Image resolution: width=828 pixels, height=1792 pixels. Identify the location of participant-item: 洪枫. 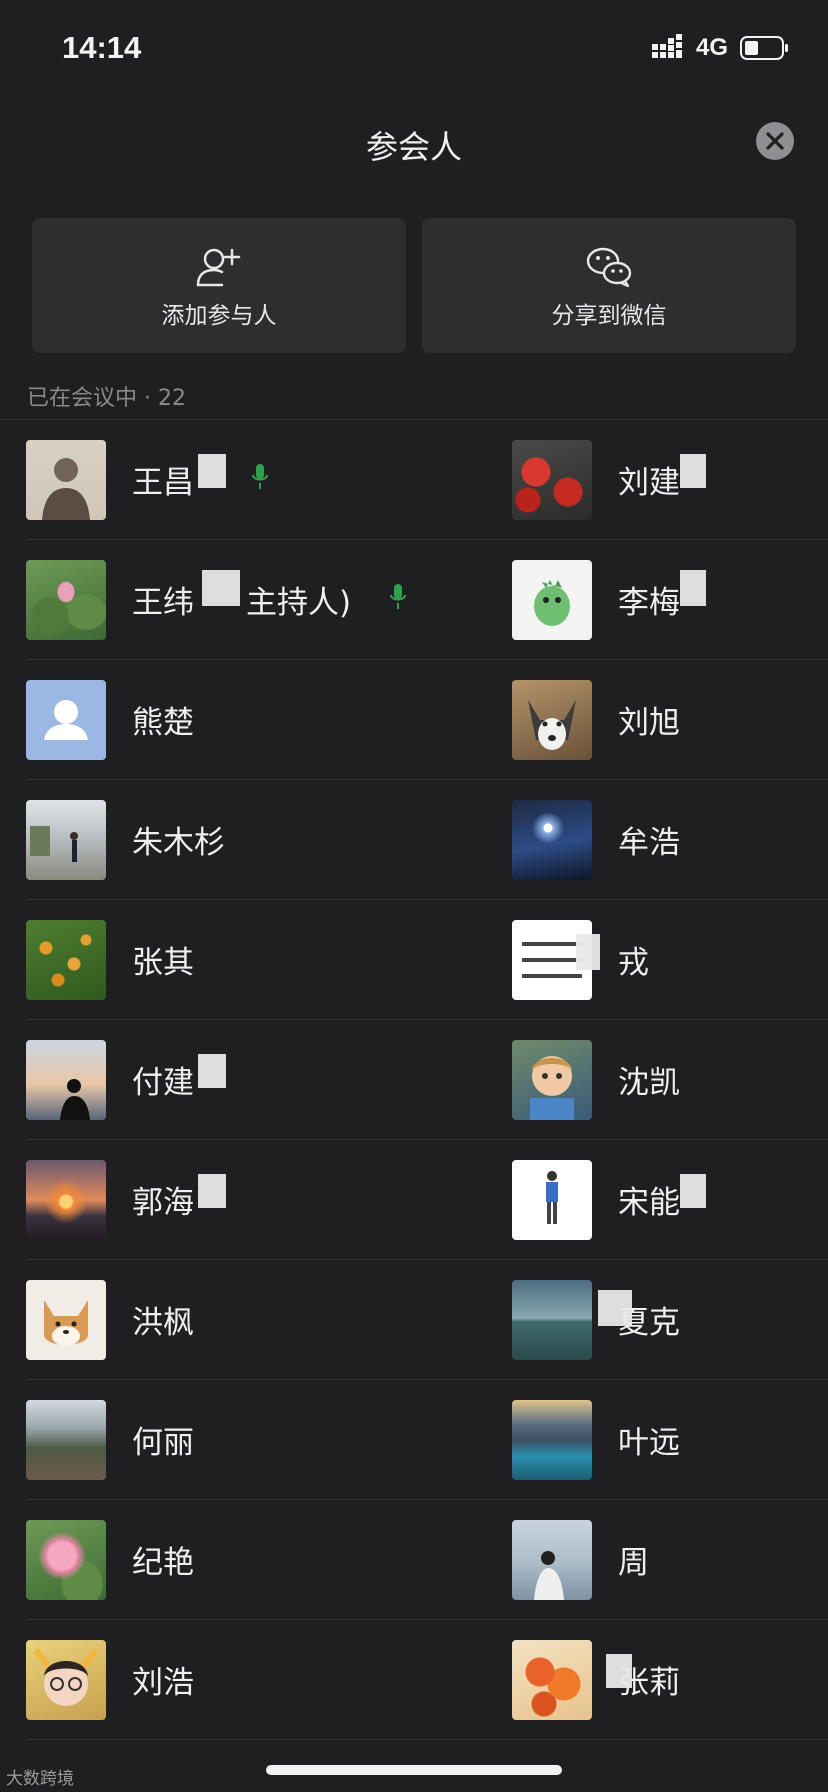
(236, 1320).